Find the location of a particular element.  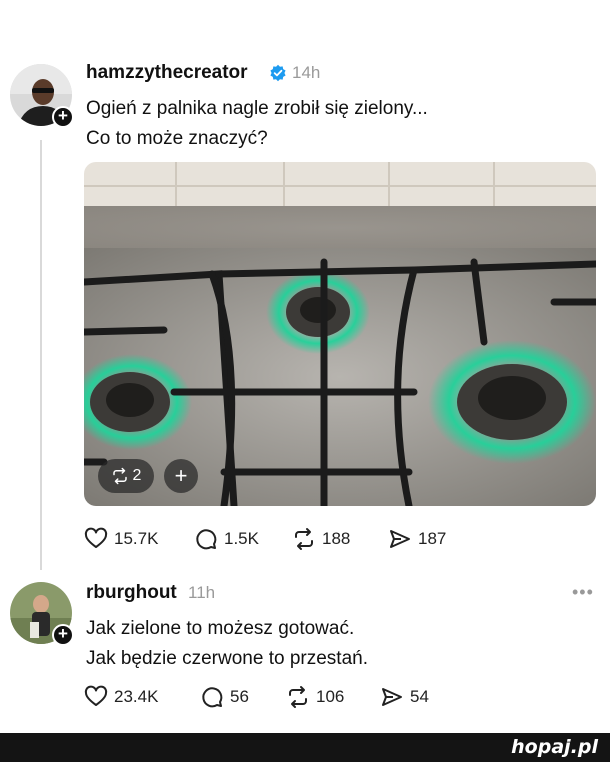

post-text-line-2: Co to może znaczyć? is located at coordinates (177, 138).